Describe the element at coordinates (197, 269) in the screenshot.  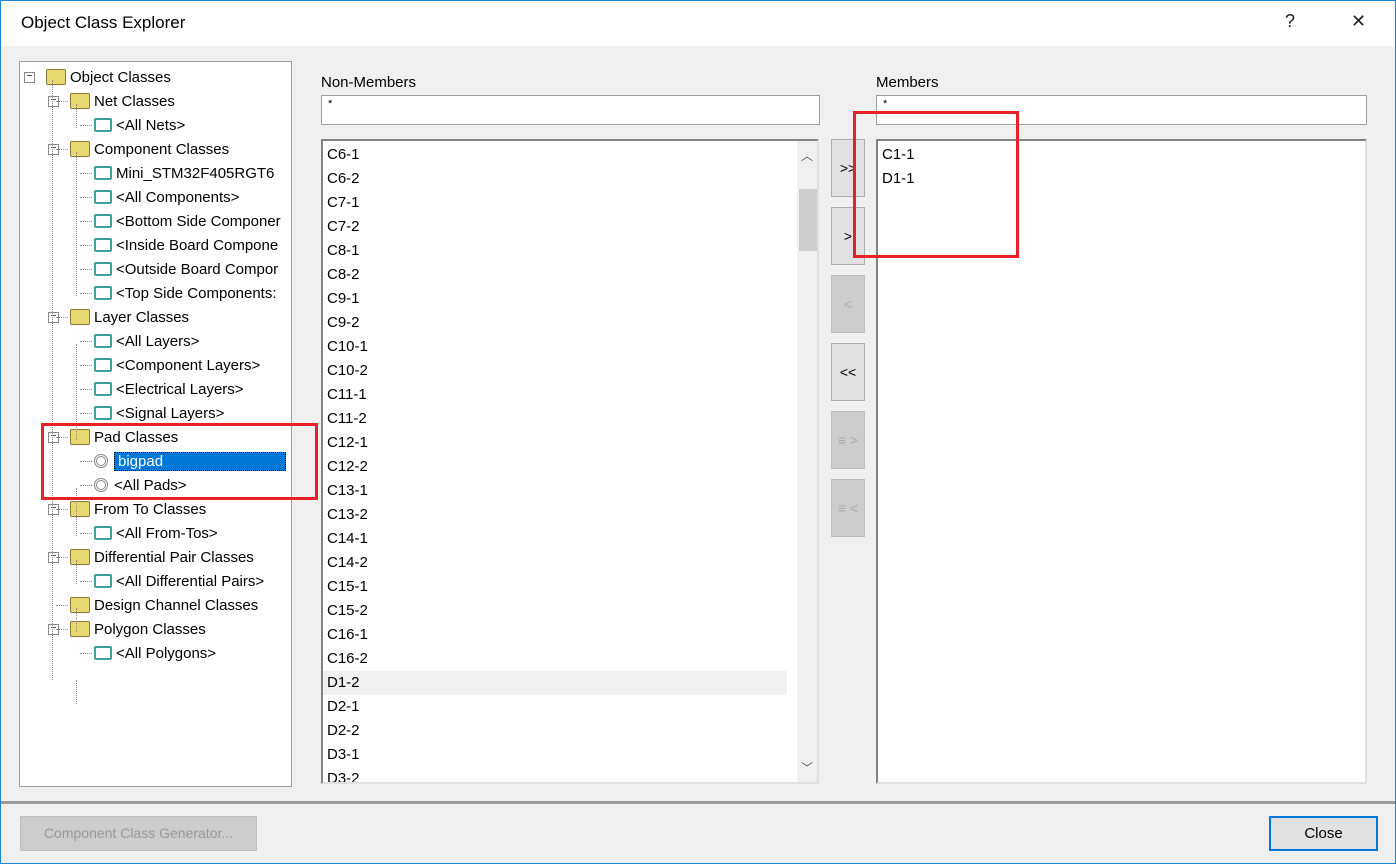
I see `tree-item-label: <Outside Board Compor` at that location.